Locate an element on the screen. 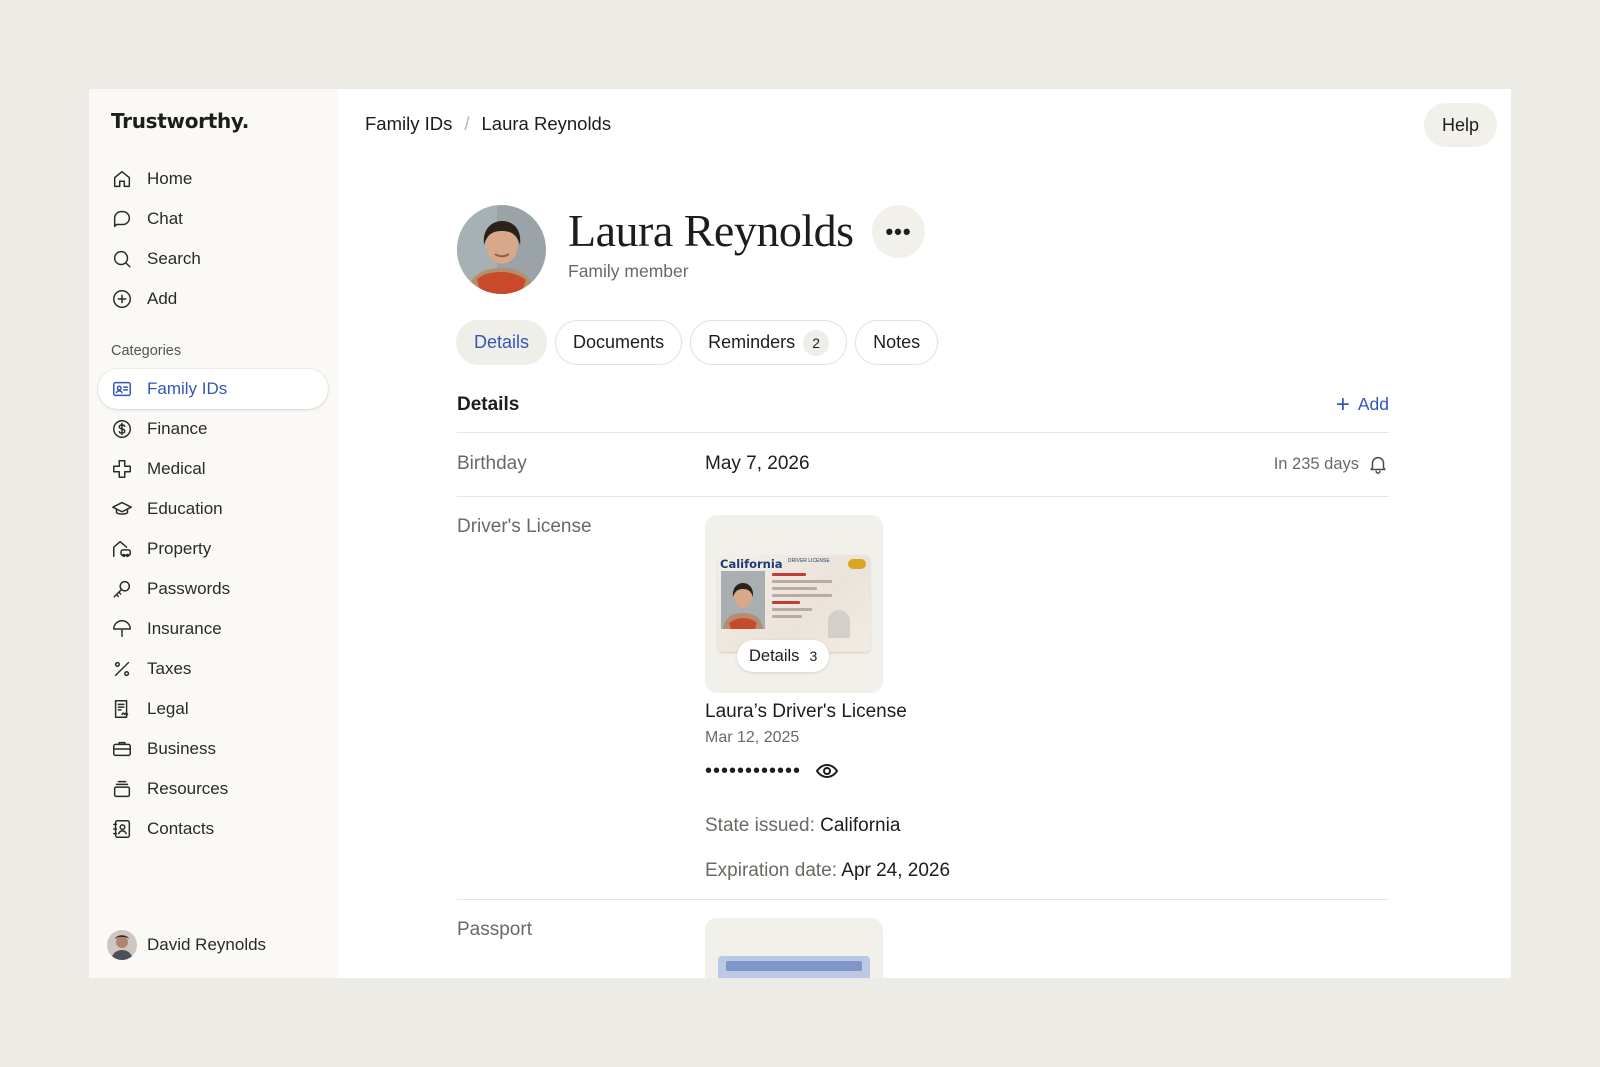 This screenshot has height=1067, width=1600. card-state-text: California is located at coordinates (751, 564).